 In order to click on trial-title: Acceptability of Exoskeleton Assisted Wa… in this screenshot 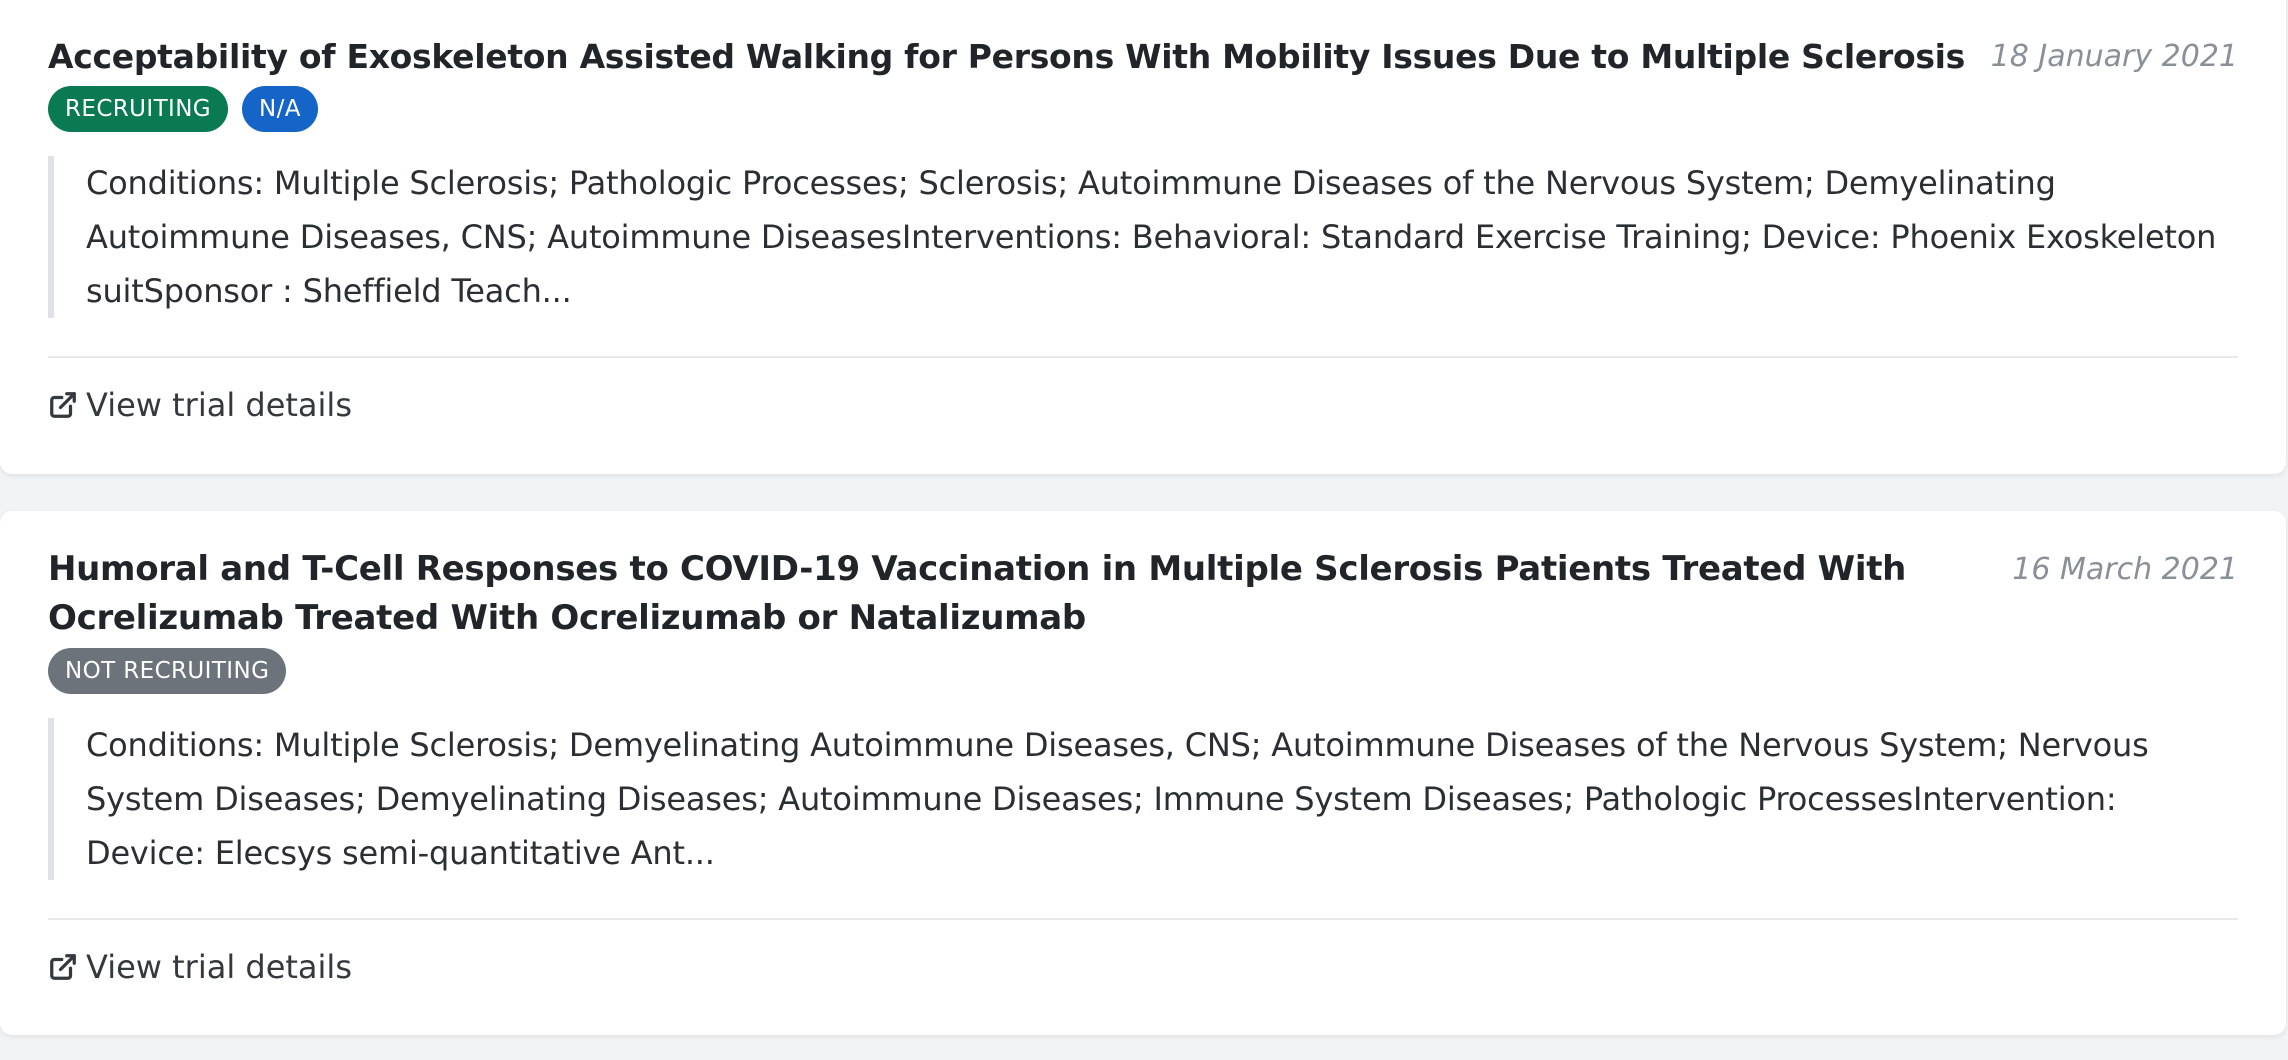, I will do `click(1007, 56)`.